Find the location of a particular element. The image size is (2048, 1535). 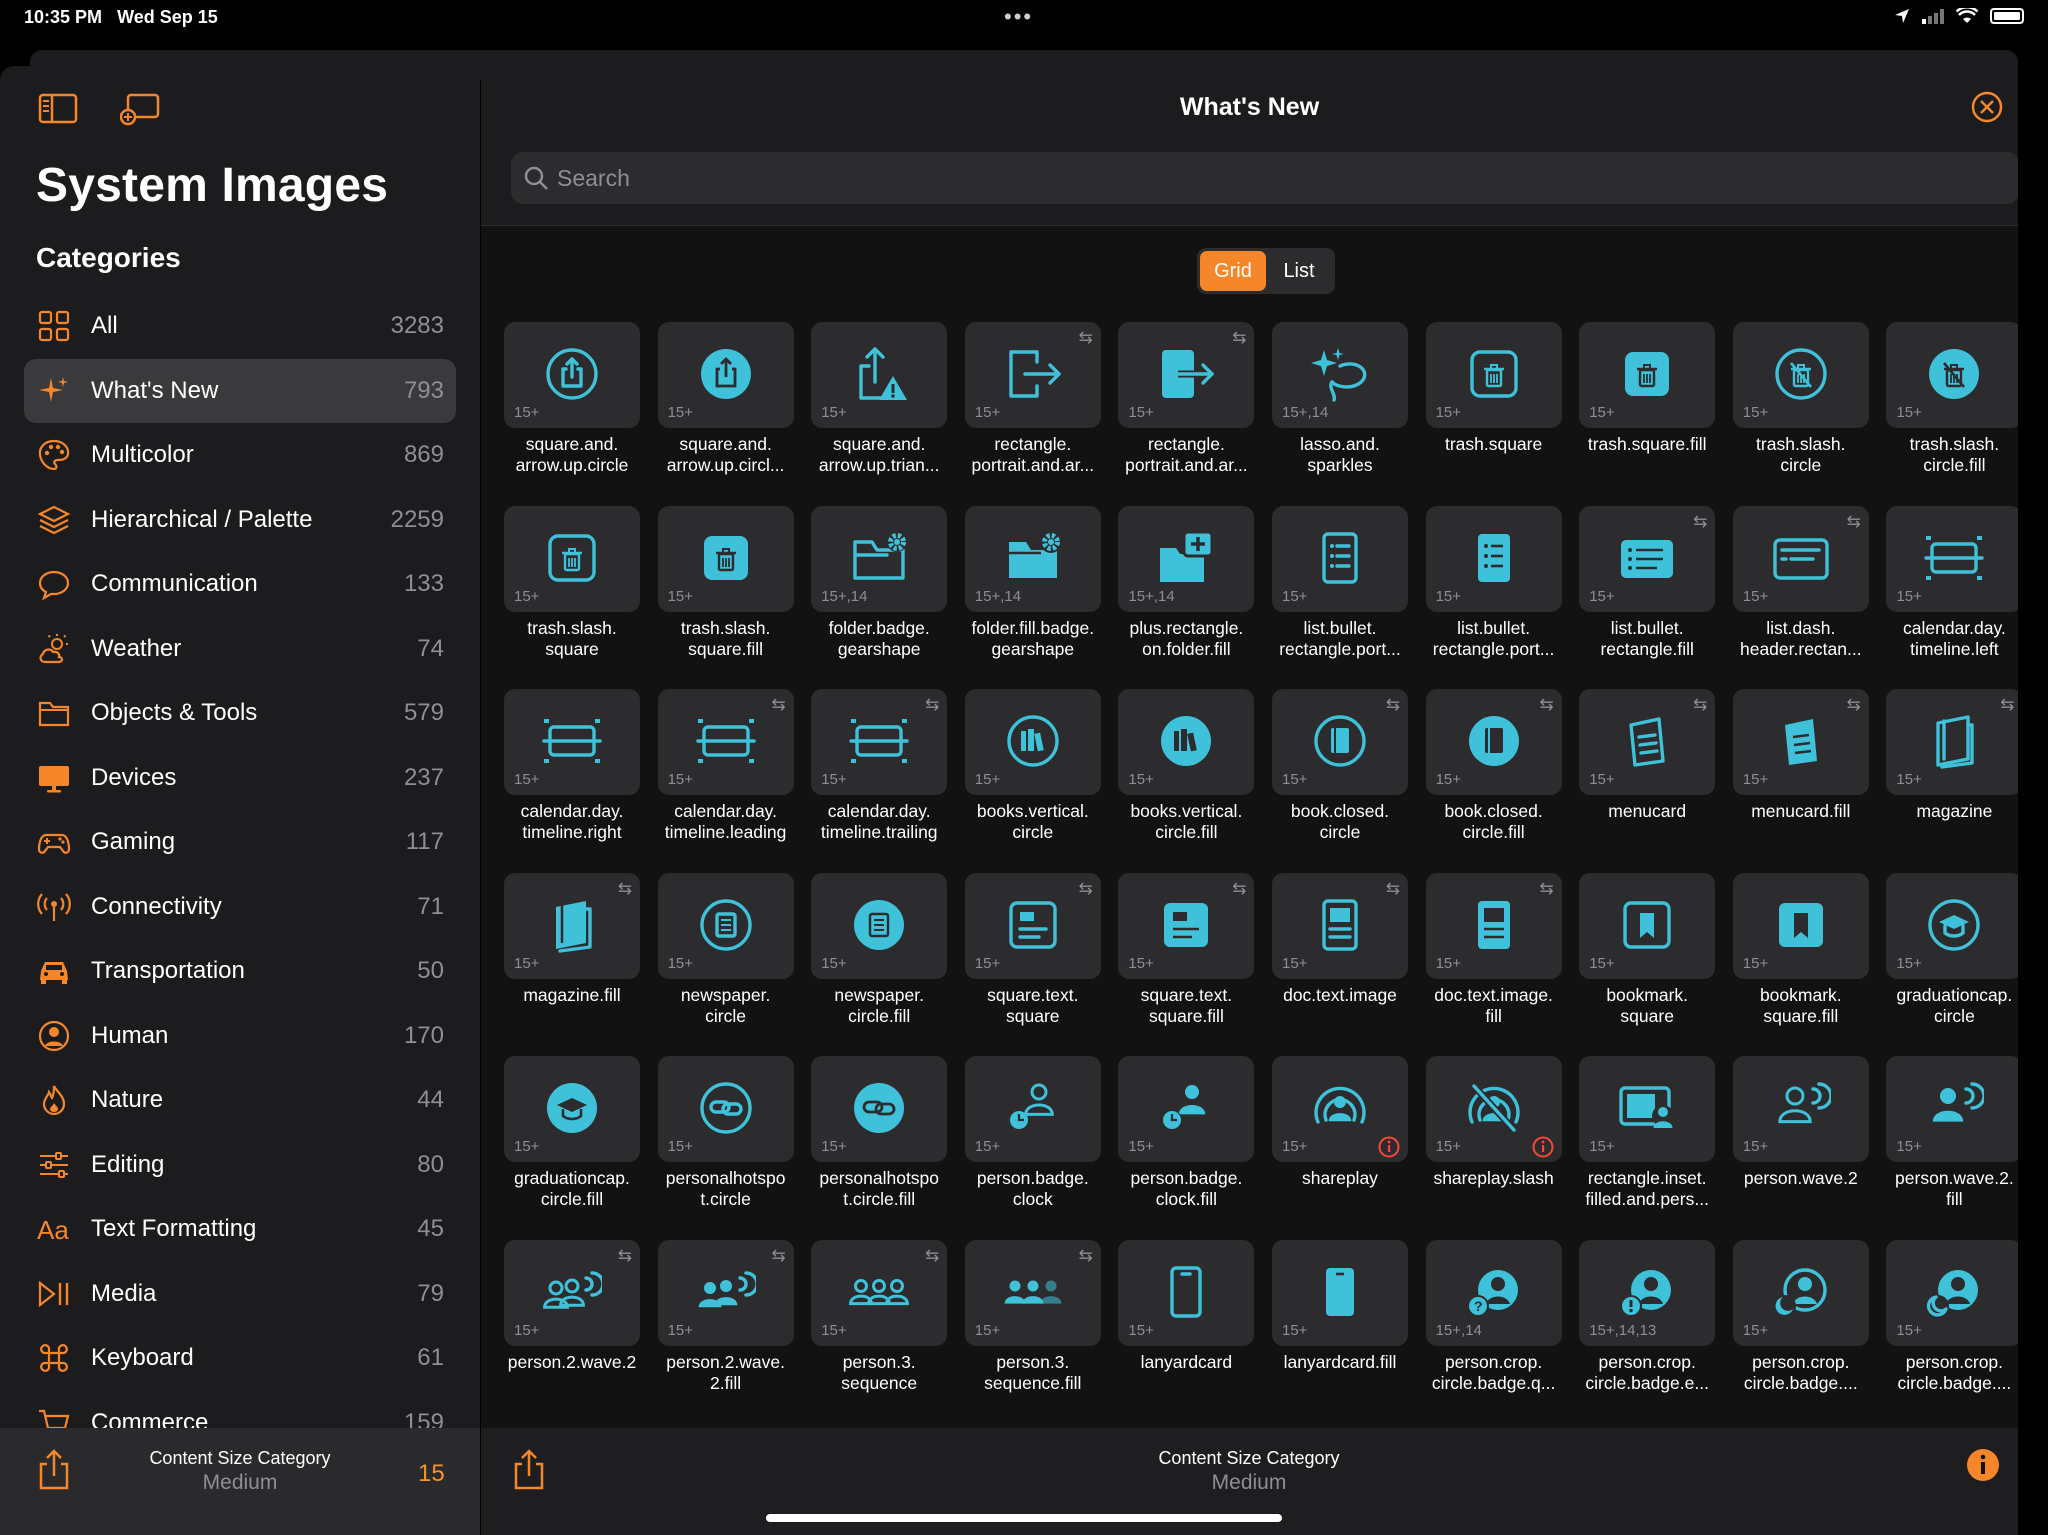

symbol-cell: 15+ graduationcap. circle.fill is located at coordinates (572, 1141).